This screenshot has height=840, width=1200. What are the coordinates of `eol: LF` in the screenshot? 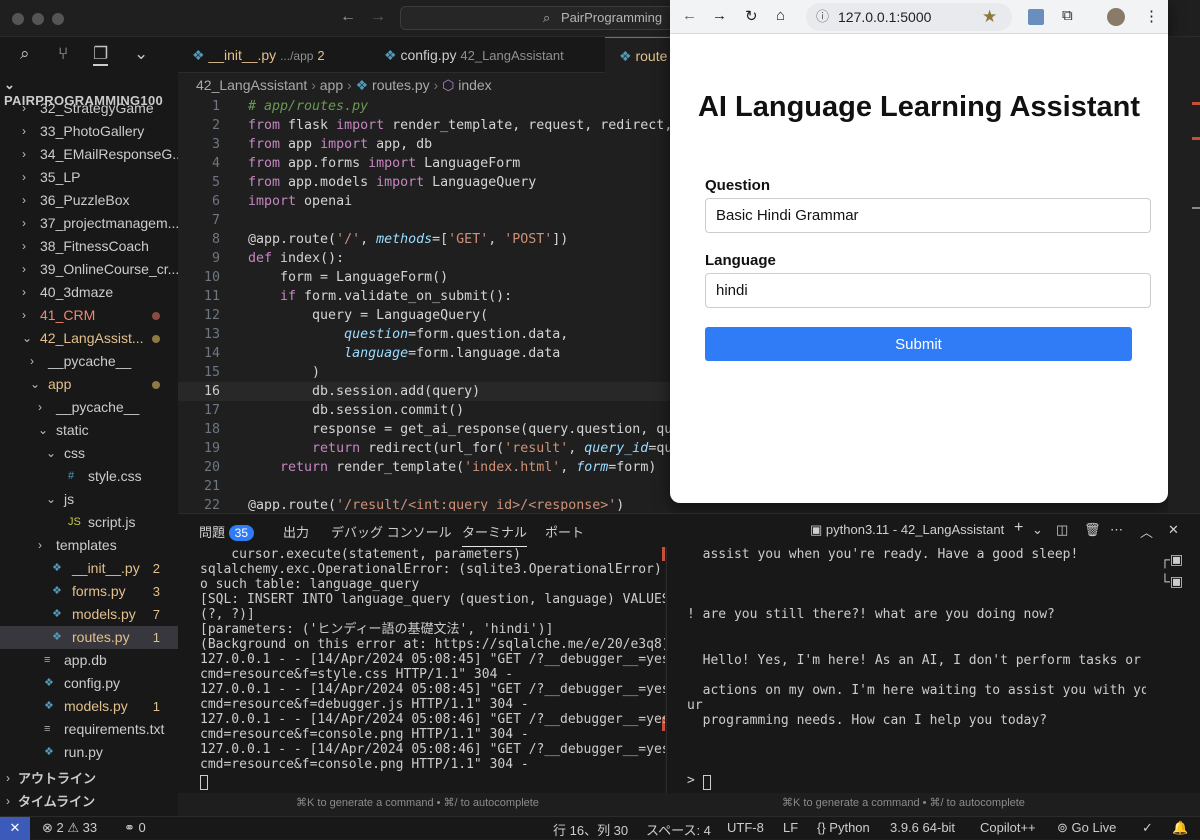 It's located at (790, 827).